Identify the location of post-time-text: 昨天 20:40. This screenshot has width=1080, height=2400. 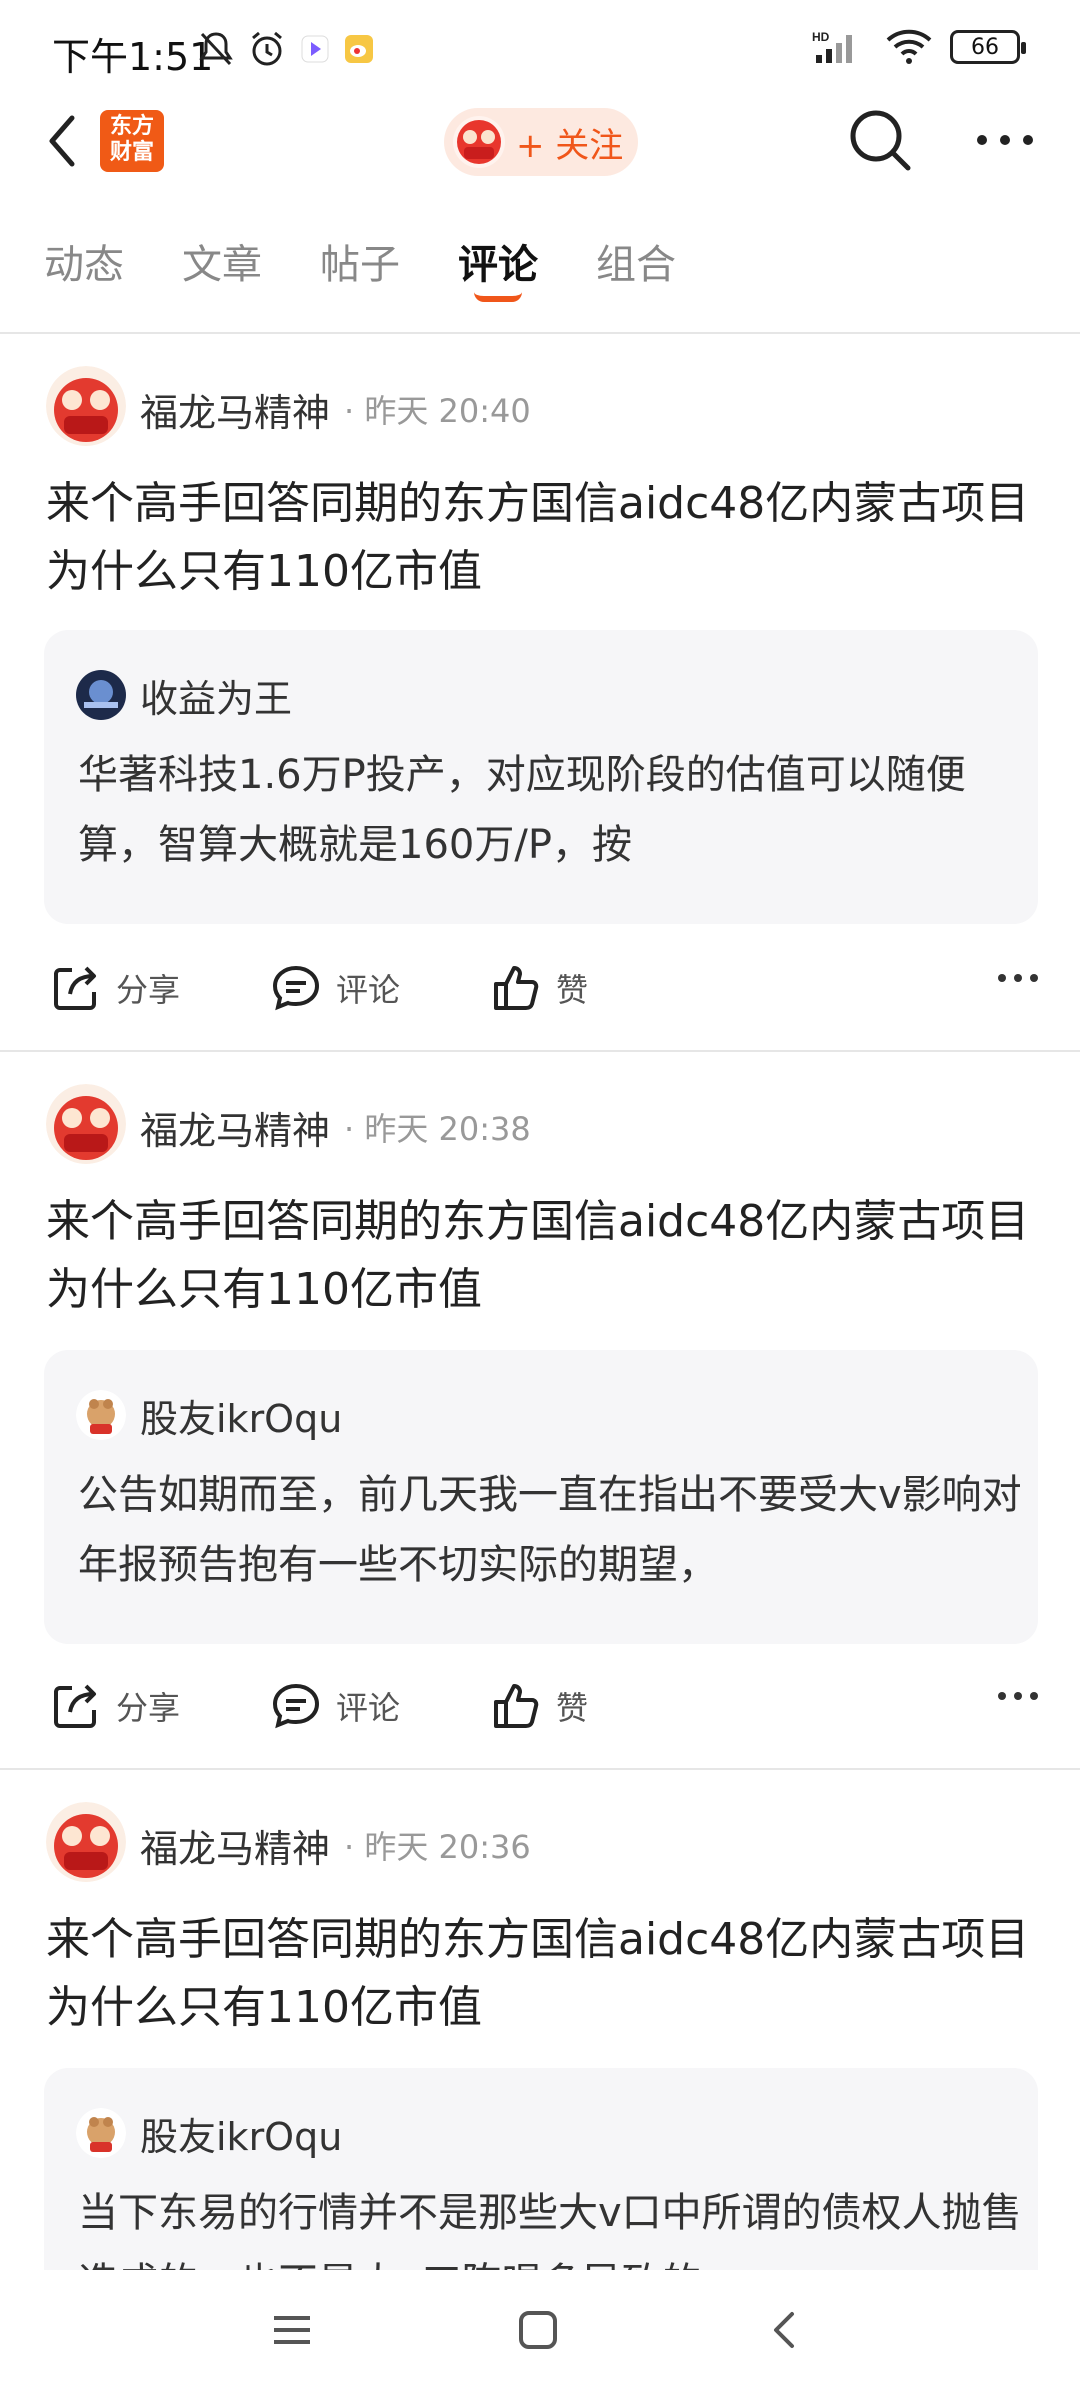
(447, 411).